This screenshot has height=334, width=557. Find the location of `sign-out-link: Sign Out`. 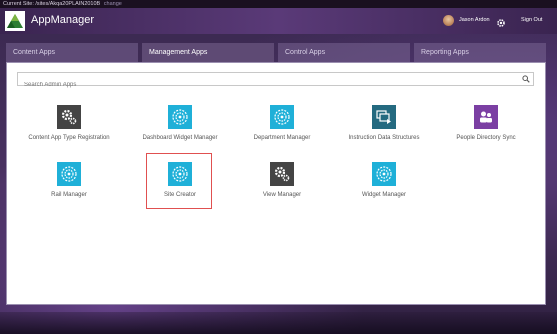

sign-out-link: Sign Out is located at coordinates (531, 20).